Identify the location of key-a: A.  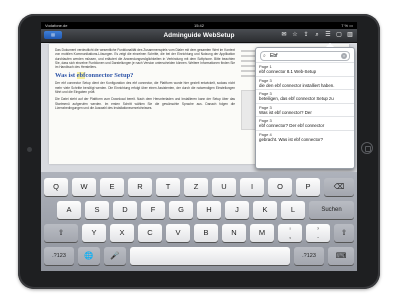
(69, 210).